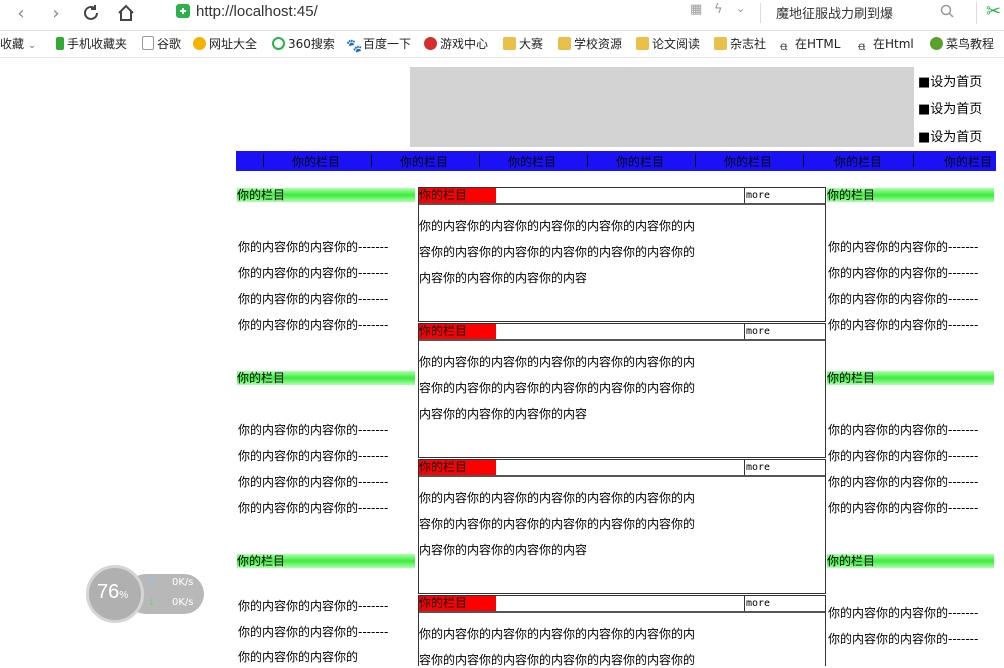 This screenshot has width=1004, height=668. What do you see at coordinates (21, 14) in the screenshot?
I see `back-button: ‹` at bounding box center [21, 14].